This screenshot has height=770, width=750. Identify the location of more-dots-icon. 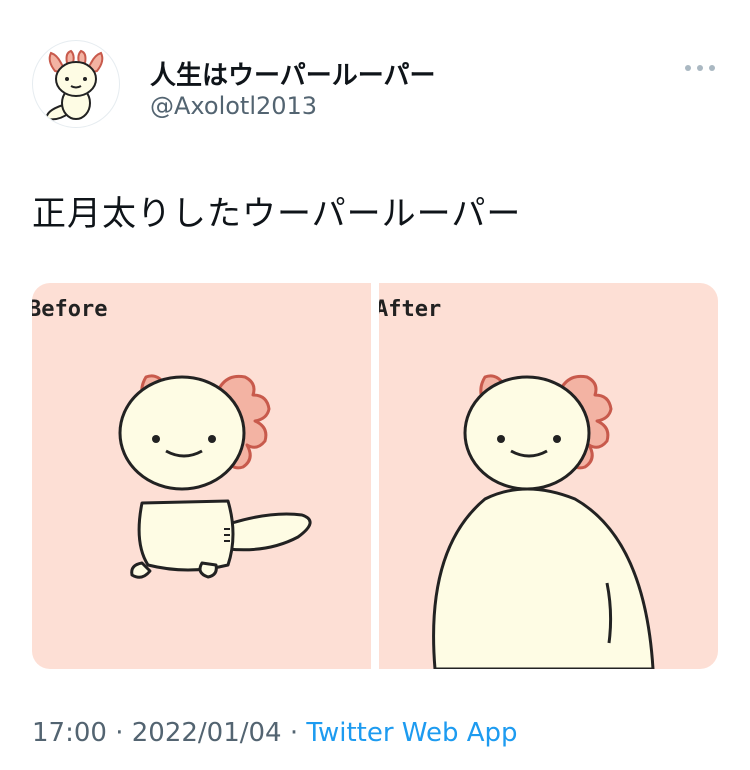
(700, 68).